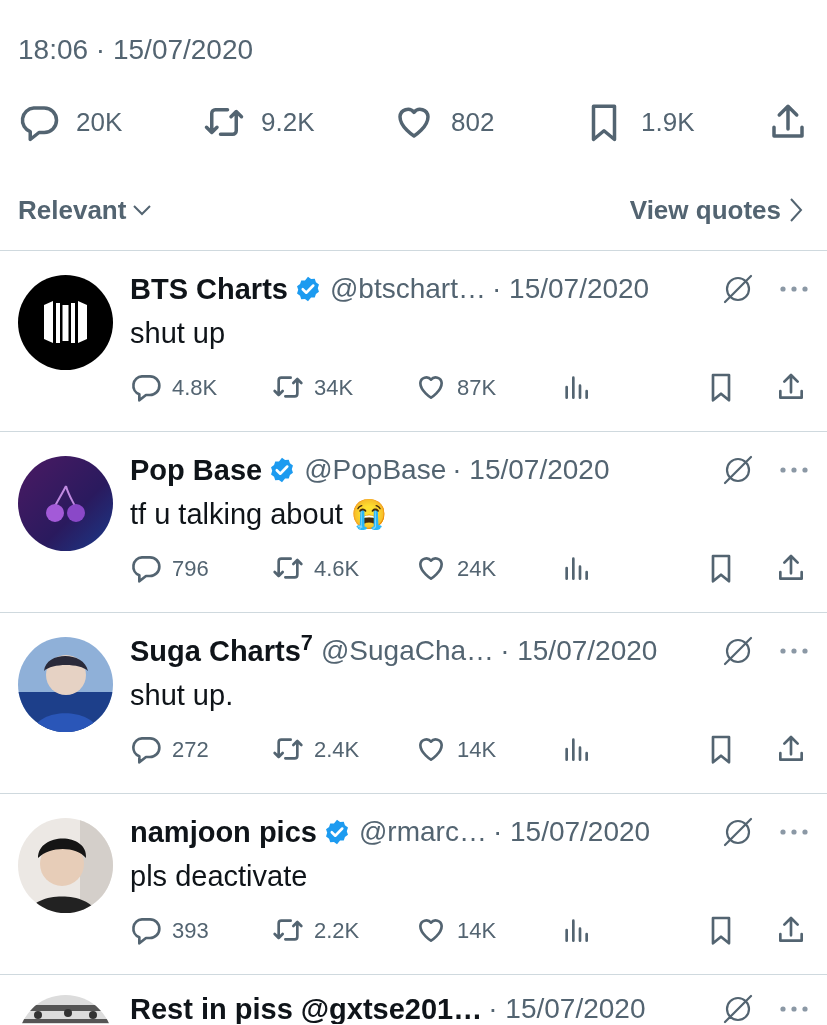 This screenshot has width=827, height=1025. I want to click on author-handle: @PopBase, so click(375, 470).